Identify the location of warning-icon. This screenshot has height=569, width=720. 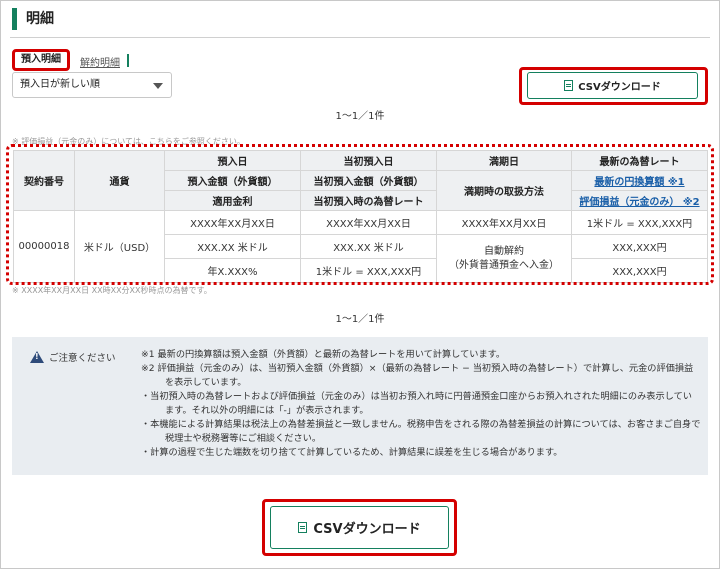
(37, 357).